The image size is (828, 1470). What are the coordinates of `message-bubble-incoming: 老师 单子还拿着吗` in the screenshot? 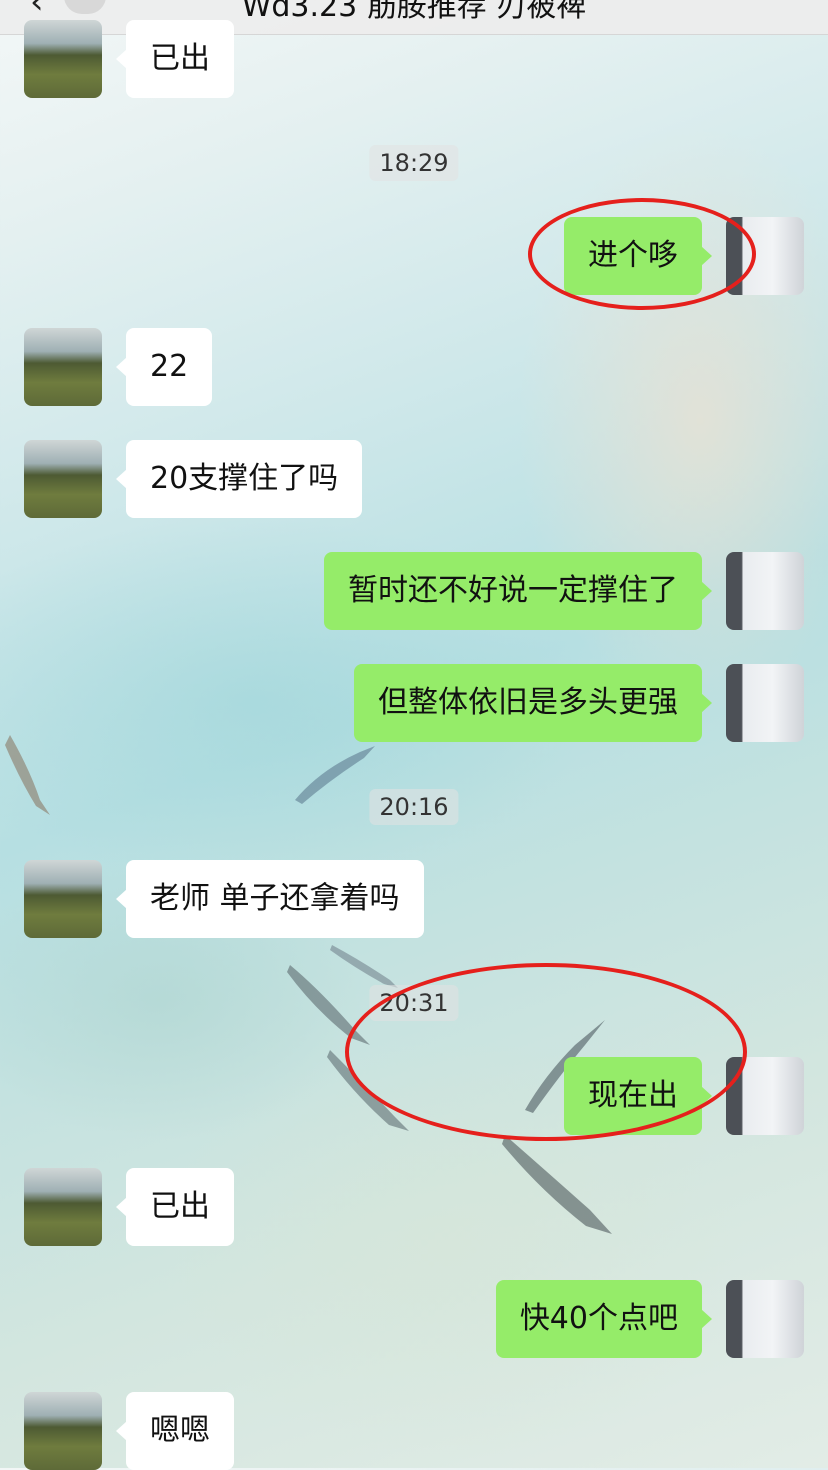 It's located at (270, 899).